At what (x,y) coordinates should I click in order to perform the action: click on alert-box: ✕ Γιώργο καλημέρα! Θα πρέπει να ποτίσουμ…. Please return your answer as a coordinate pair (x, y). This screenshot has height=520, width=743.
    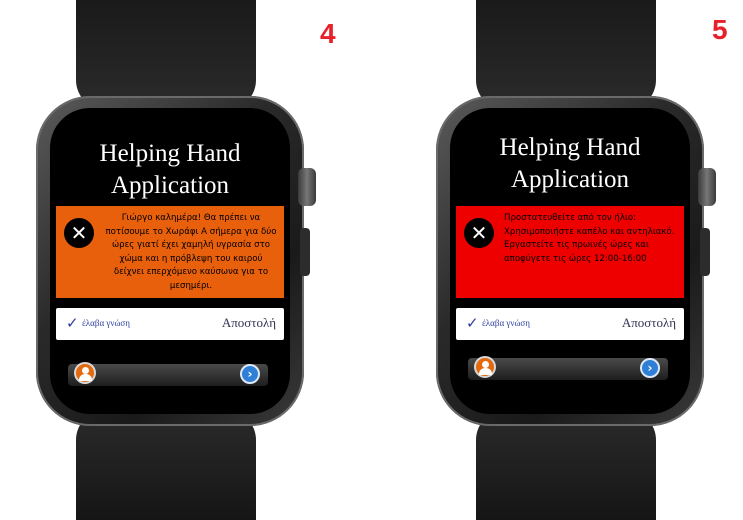
    Looking at the image, I should click on (170, 252).